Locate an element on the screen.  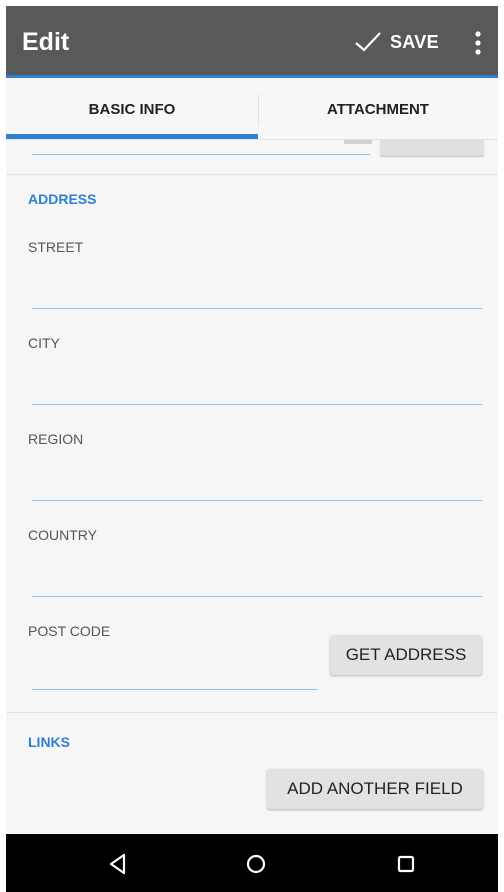
address-section-title: ADDRESS is located at coordinates (62, 199).